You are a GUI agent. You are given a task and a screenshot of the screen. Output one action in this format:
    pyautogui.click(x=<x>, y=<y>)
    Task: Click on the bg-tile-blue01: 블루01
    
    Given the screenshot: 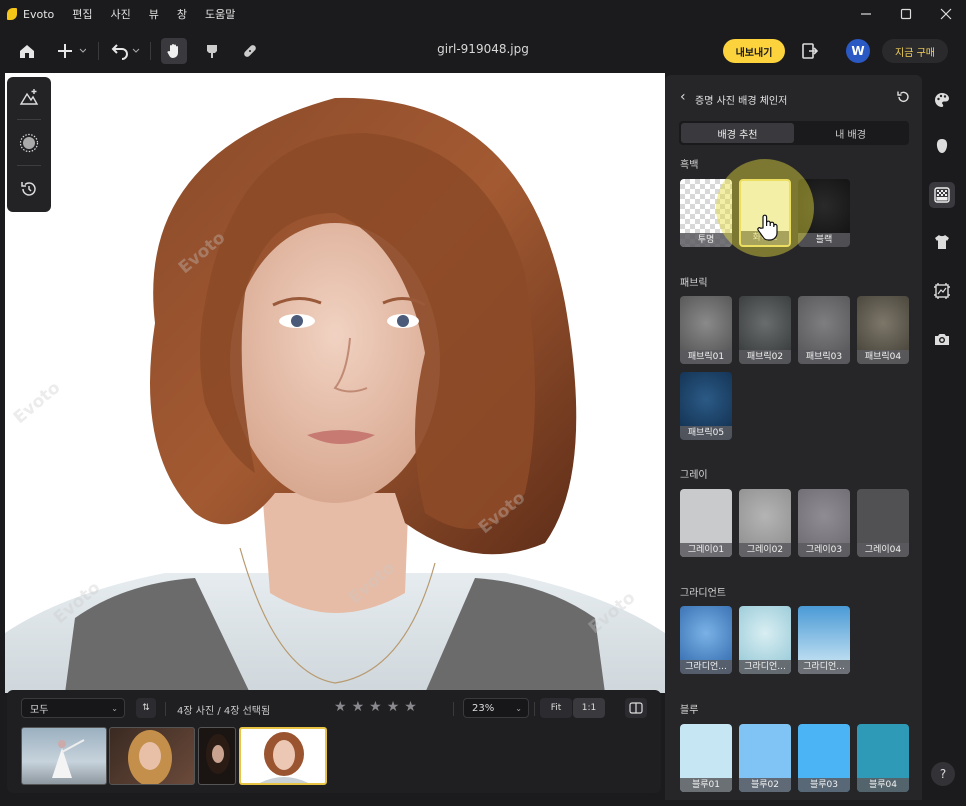 What is the action you would take?
    pyautogui.click(x=706, y=758)
    